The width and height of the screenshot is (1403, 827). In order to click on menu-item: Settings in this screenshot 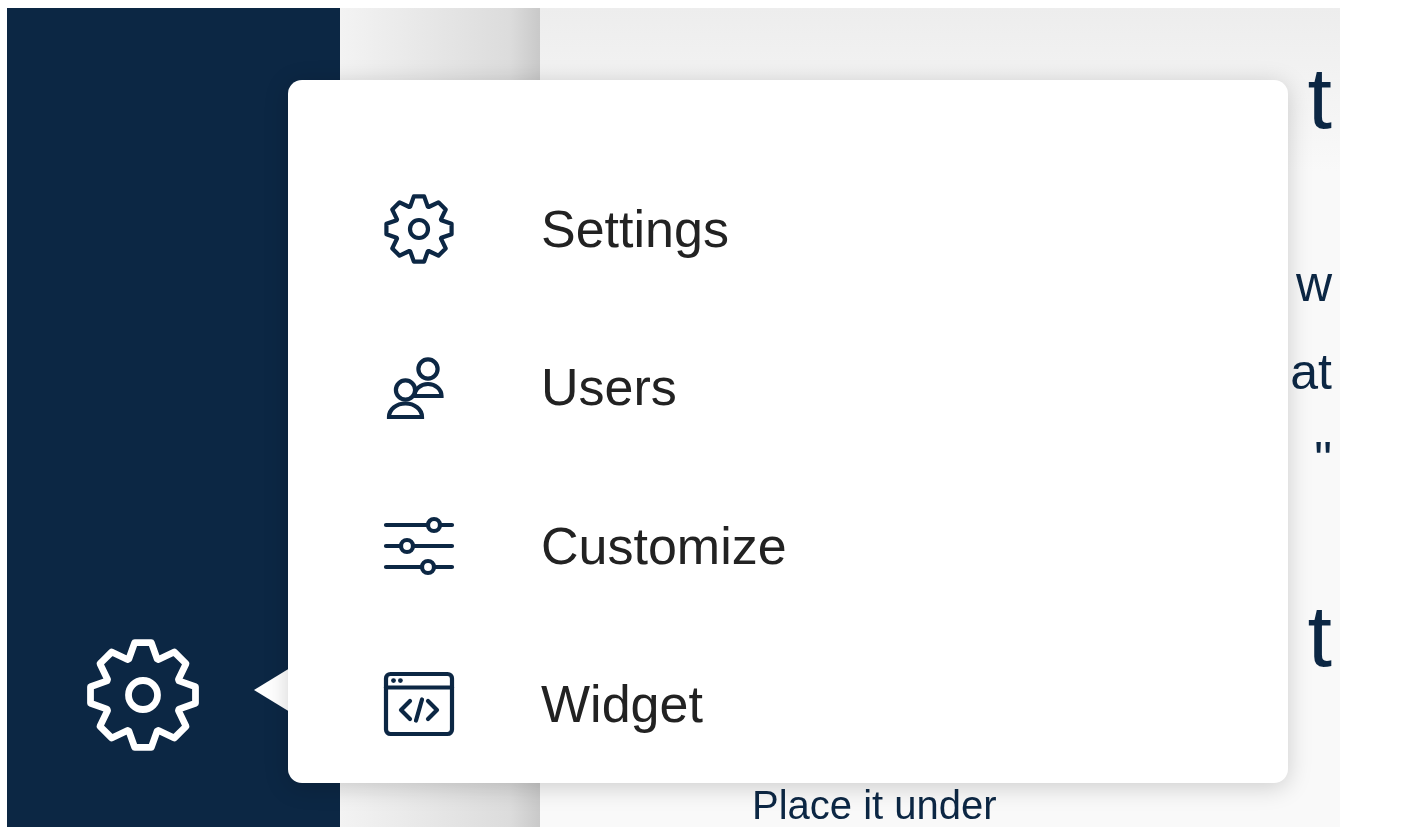, I will do `click(788, 229)`.